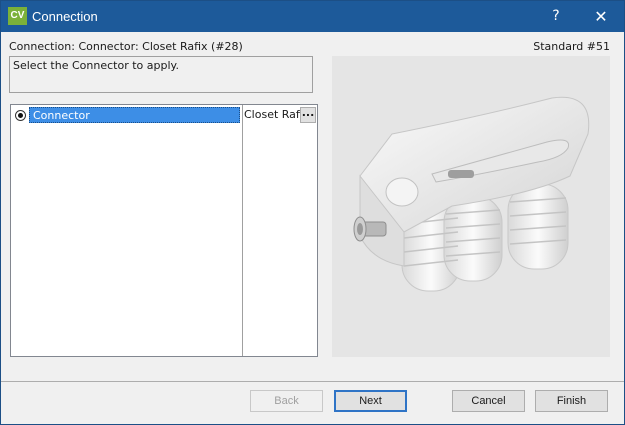 The width and height of the screenshot is (625, 425). Describe the element at coordinates (134, 115) in the screenshot. I see `tree-row-label: Connector` at that location.